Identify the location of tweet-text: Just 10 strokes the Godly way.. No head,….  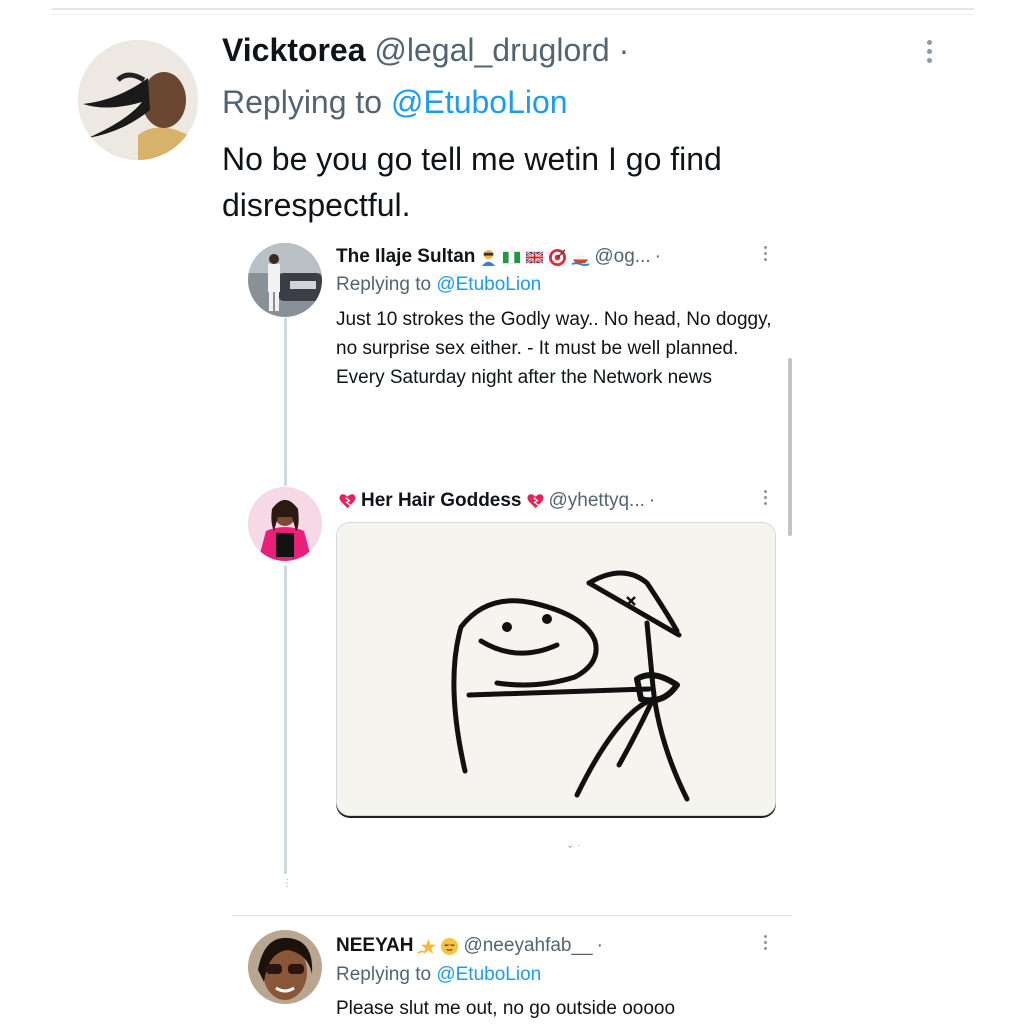
(554, 348).